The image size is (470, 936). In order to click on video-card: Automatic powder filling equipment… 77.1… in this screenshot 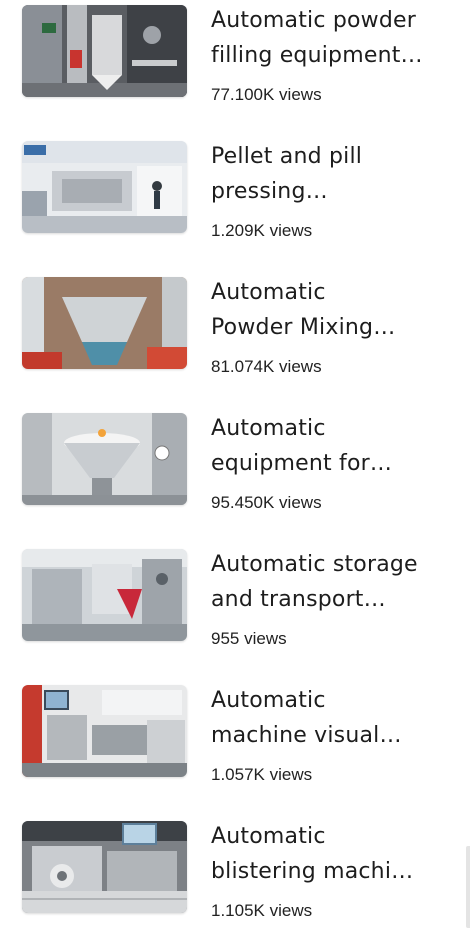, I will do `click(235, 60)`.